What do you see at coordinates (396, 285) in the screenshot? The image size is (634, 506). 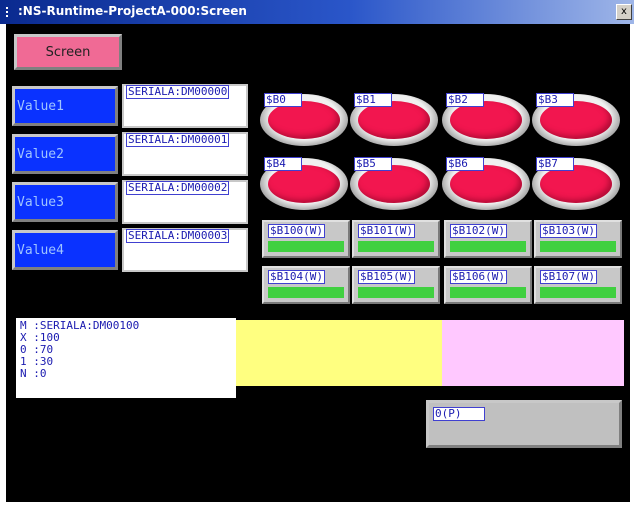 I see `bit-lamp-b105: $B105(W)` at bounding box center [396, 285].